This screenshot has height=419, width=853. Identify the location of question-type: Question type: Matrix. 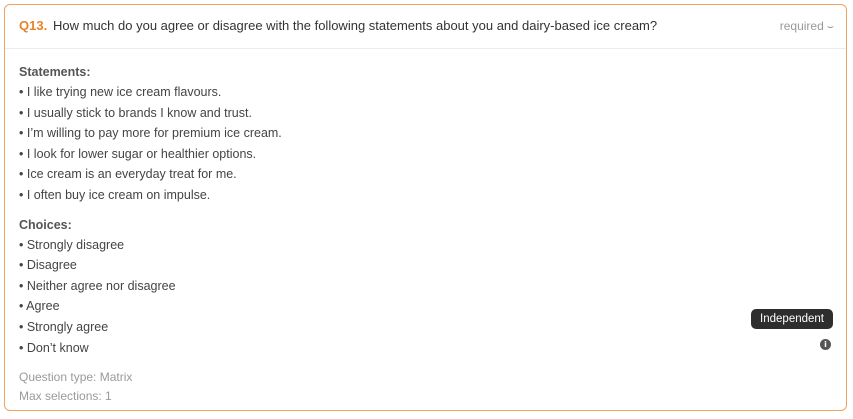
(76, 377).